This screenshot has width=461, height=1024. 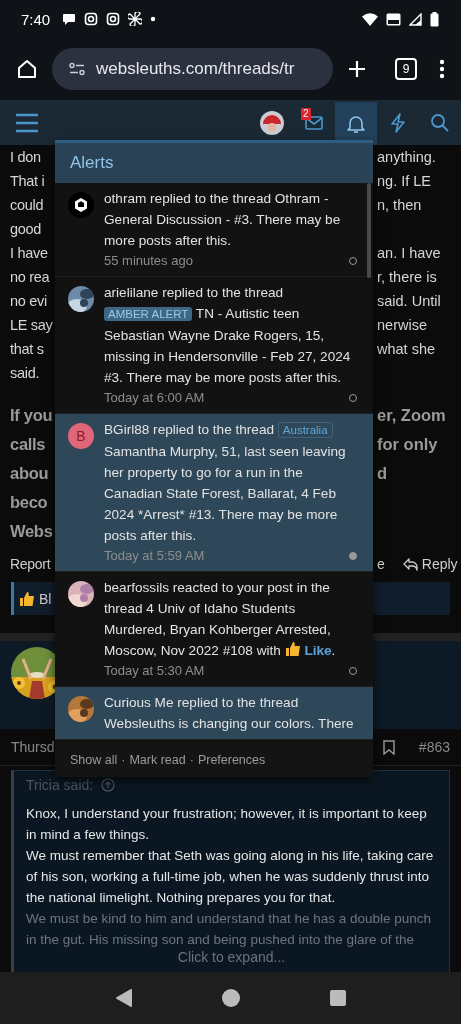 What do you see at coordinates (434, 19) in the screenshot?
I see `battery-icon` at bounding box center [434, 19].